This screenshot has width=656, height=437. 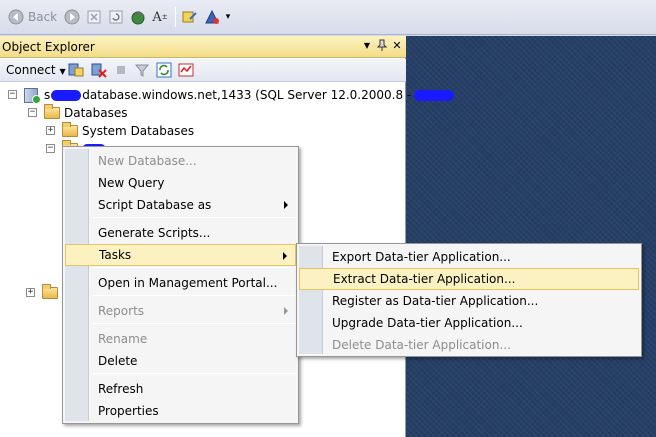 I want to click on menu-item-new-query: New Query, so click(x=180, y=183).